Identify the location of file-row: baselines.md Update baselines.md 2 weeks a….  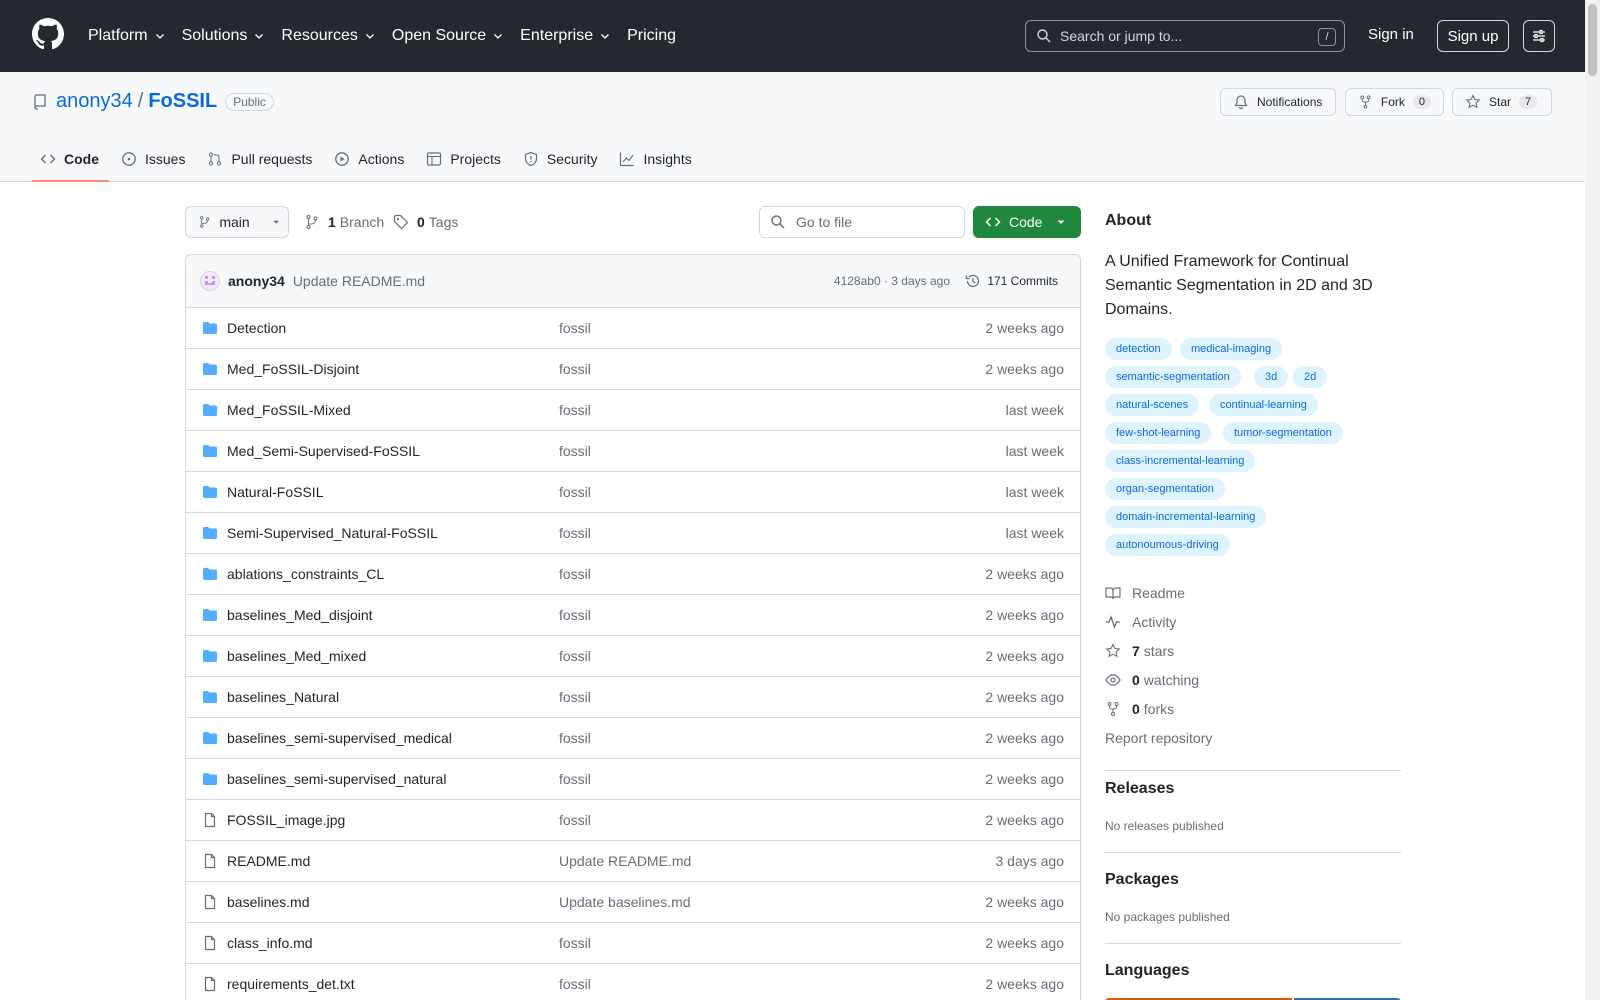
(633, 902).